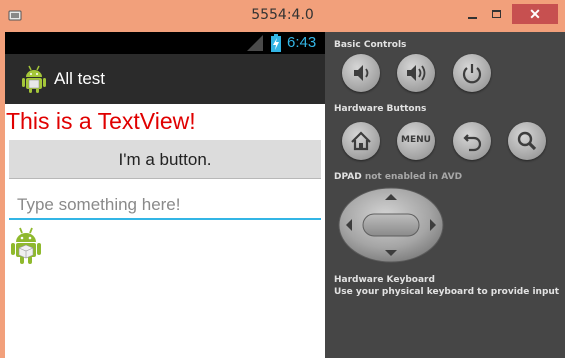 The height and width of the screenshot is (358, 565). I want to click on home-icon, so click(361, 141).